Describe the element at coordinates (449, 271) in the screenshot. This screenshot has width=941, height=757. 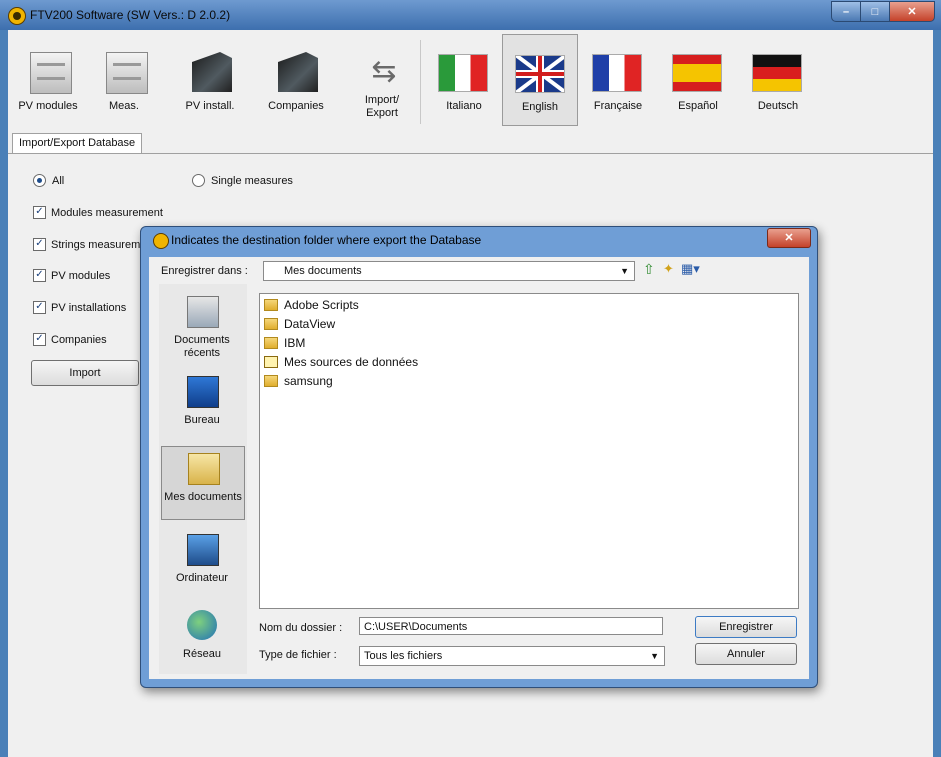
I see `save-in-combo: Mes documents ▼` at that location.